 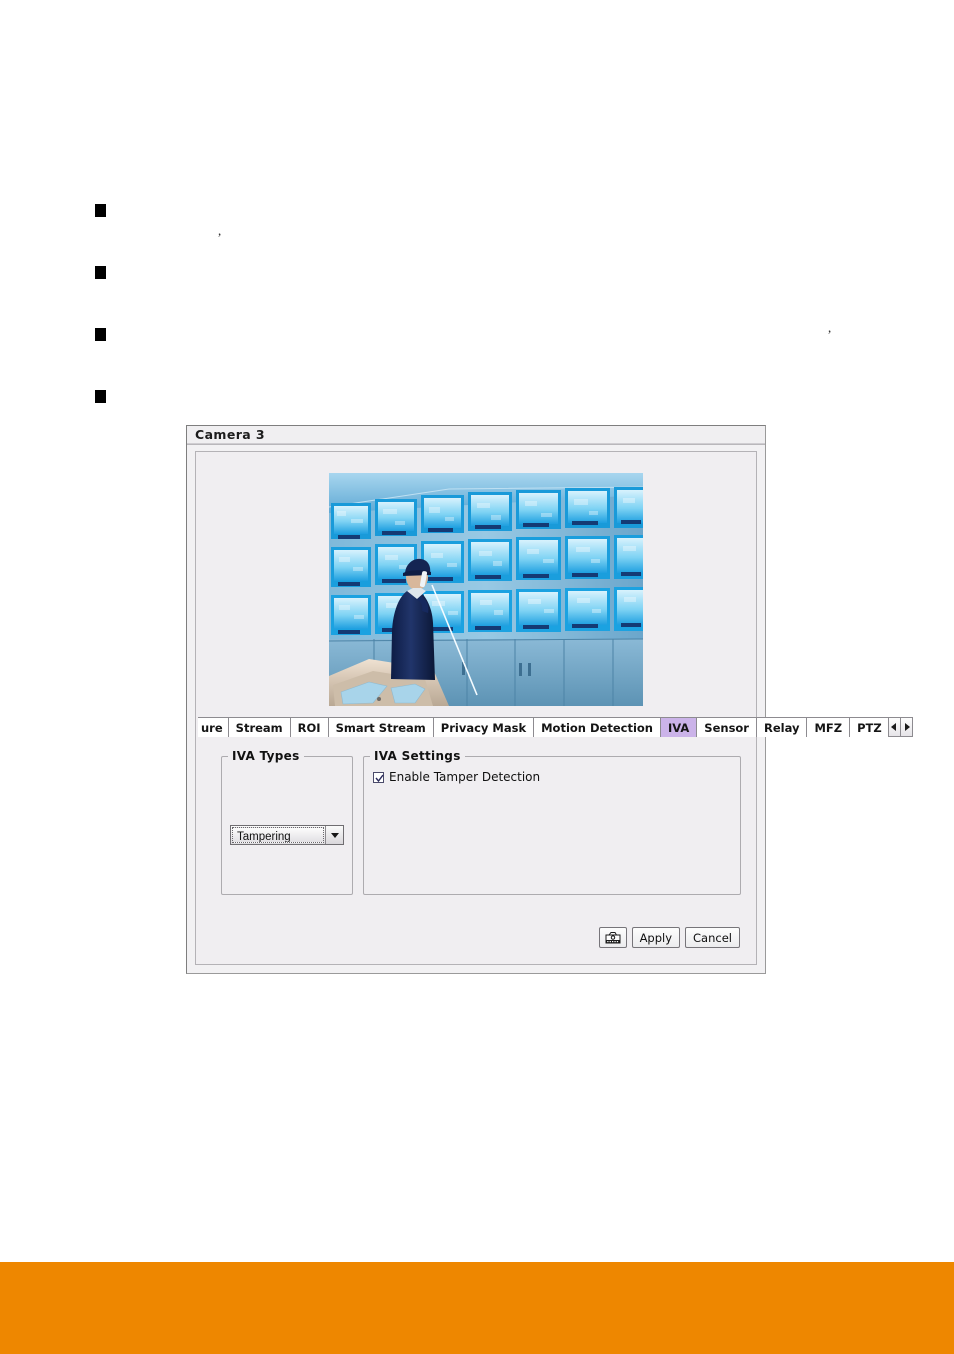 I want to click on triangle-left-icon, so click(x=893, y=727).